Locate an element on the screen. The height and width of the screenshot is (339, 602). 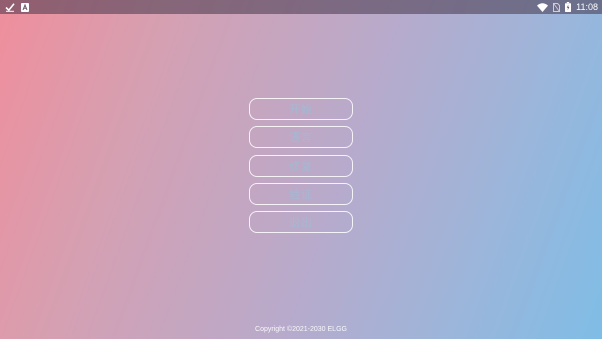
status-bar-right: 11:08 is located at coordinates (567, 7).